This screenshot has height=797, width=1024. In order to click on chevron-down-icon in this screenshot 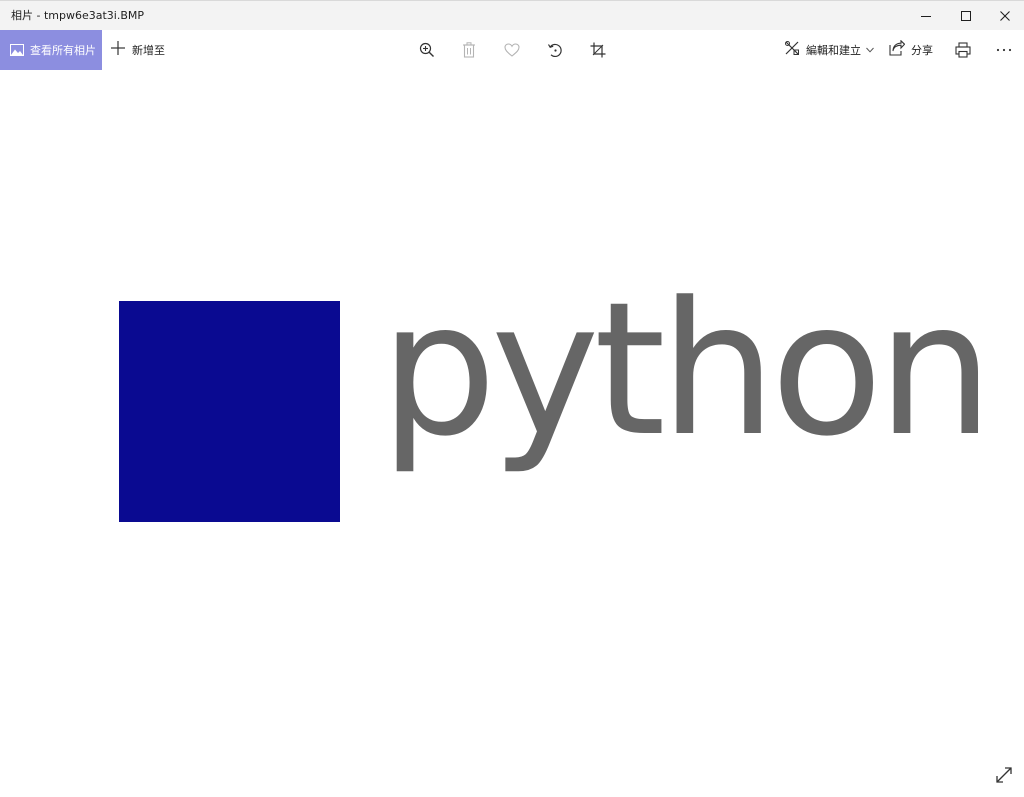, I will do `click(870, 50)`.